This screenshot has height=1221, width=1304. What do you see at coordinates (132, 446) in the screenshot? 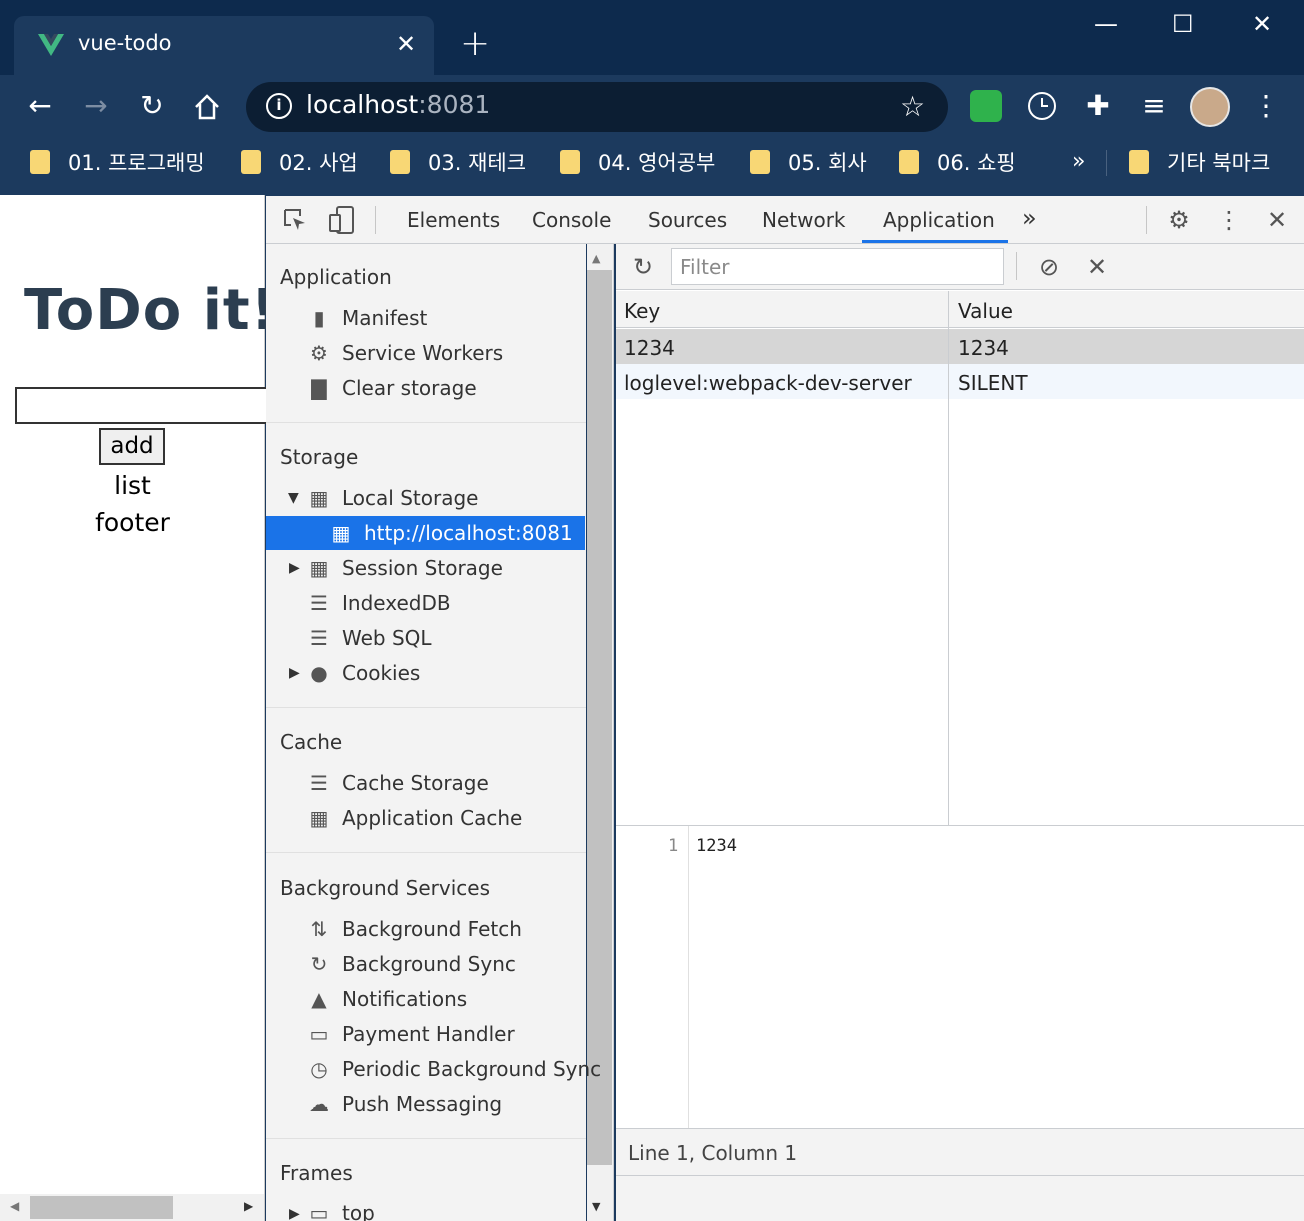
I see `add-button: add` at bounding box center [132, 446].